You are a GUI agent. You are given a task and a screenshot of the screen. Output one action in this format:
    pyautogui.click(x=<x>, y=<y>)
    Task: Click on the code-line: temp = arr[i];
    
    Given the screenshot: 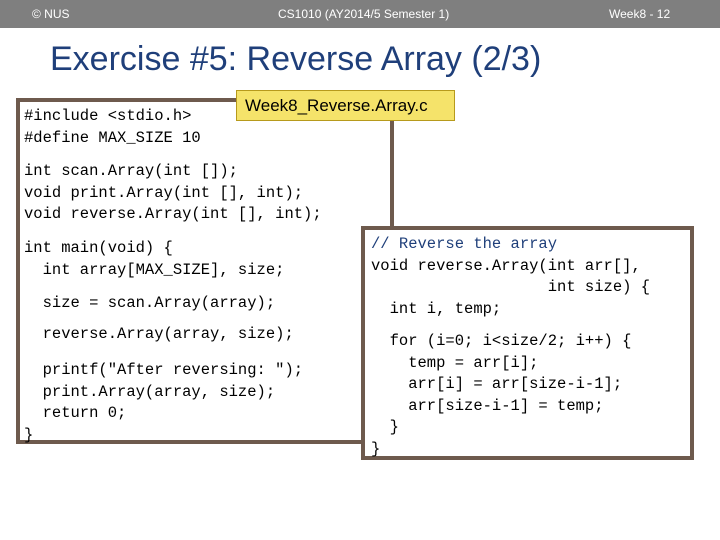 What is the action you would take?
    pyautogui.click(x=455, y=362)
    